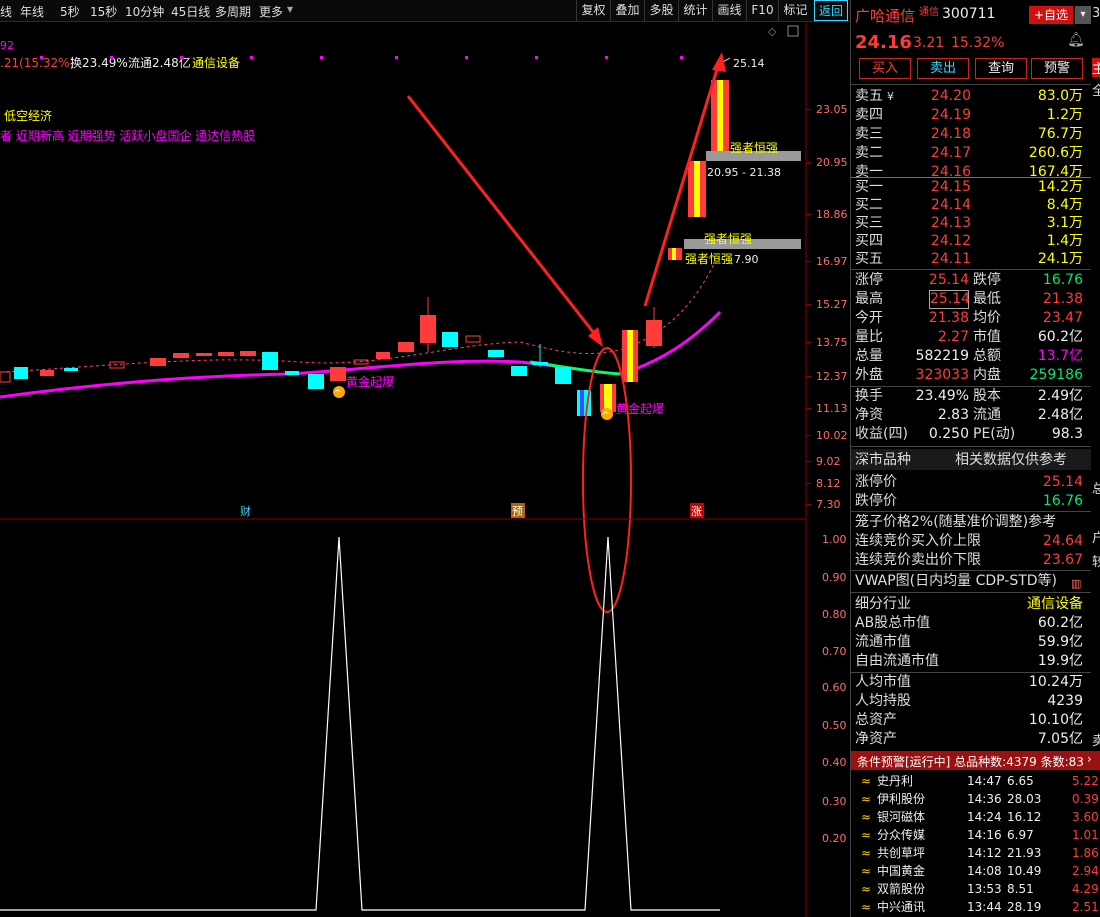  What do you see at coordinates (729, 10) in the screenshot?
I see `draw-button: 画线` at bounding box center [729, 10].